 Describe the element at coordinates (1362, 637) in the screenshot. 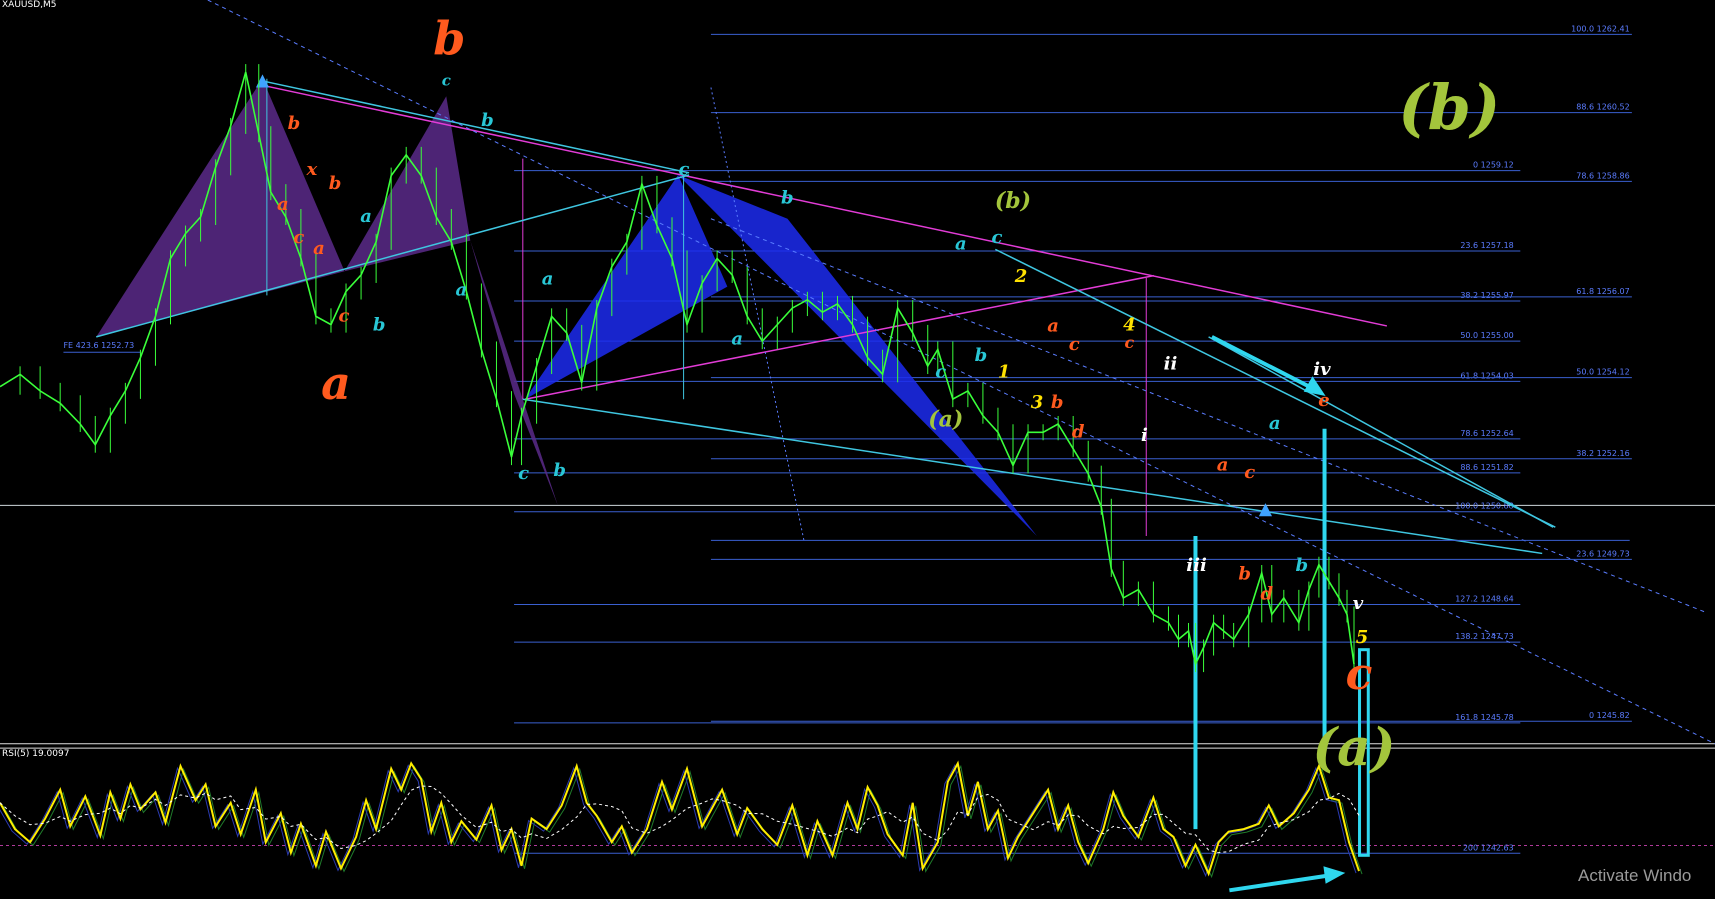

I see `wave-label: 5` at that location.